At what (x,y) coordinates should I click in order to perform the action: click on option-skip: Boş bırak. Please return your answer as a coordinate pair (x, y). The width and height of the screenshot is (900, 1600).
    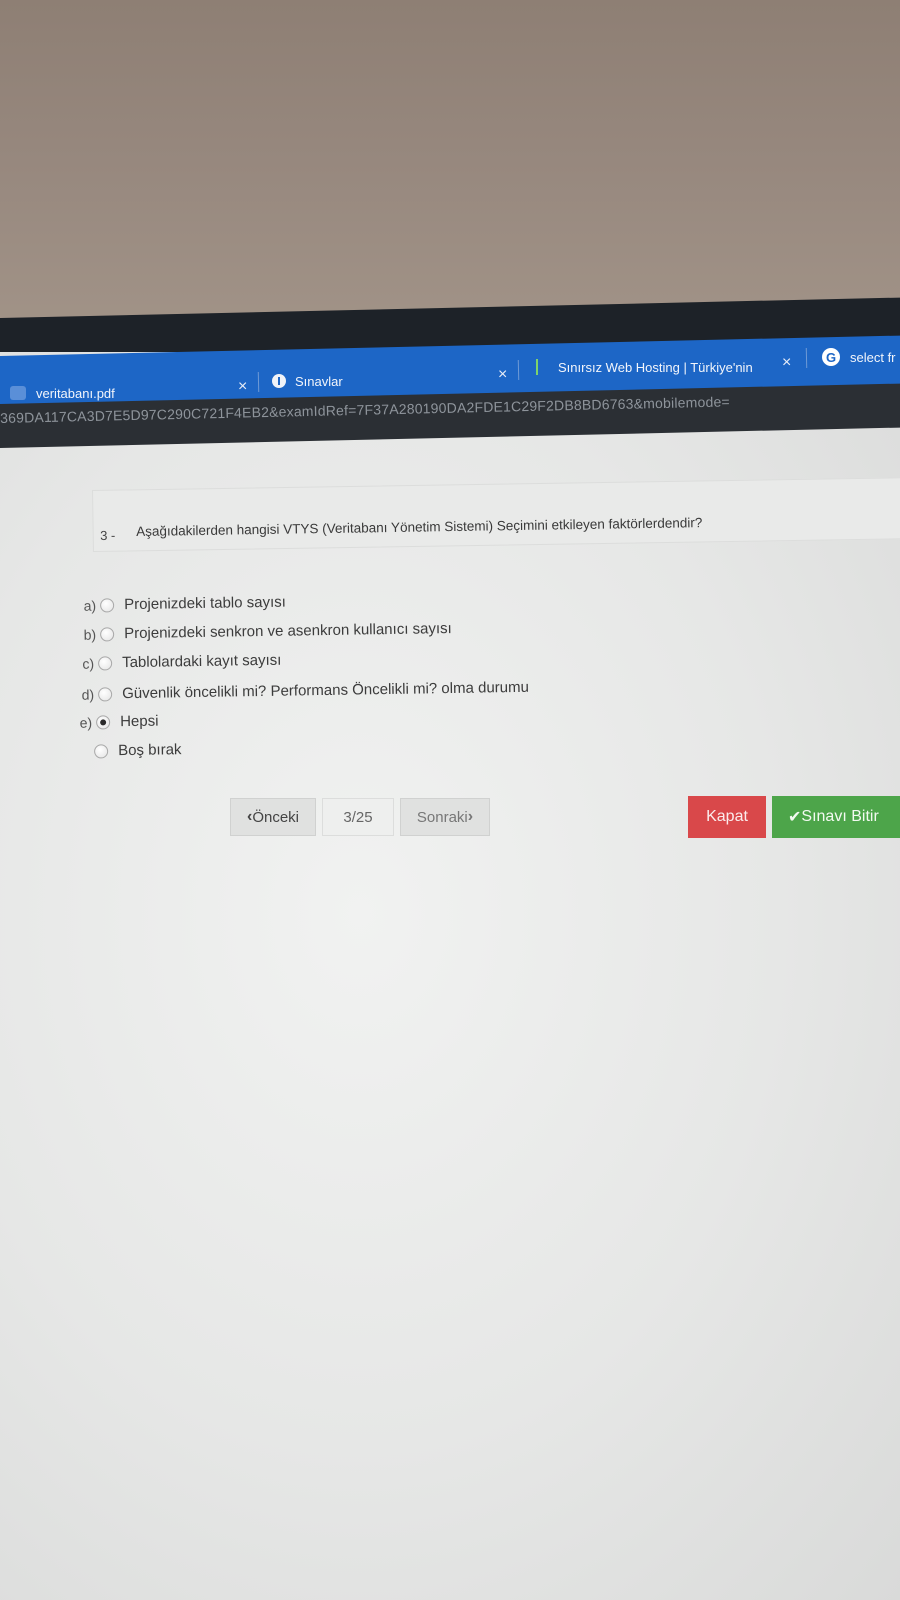
    Looking at the image, I should click on (123, 750).